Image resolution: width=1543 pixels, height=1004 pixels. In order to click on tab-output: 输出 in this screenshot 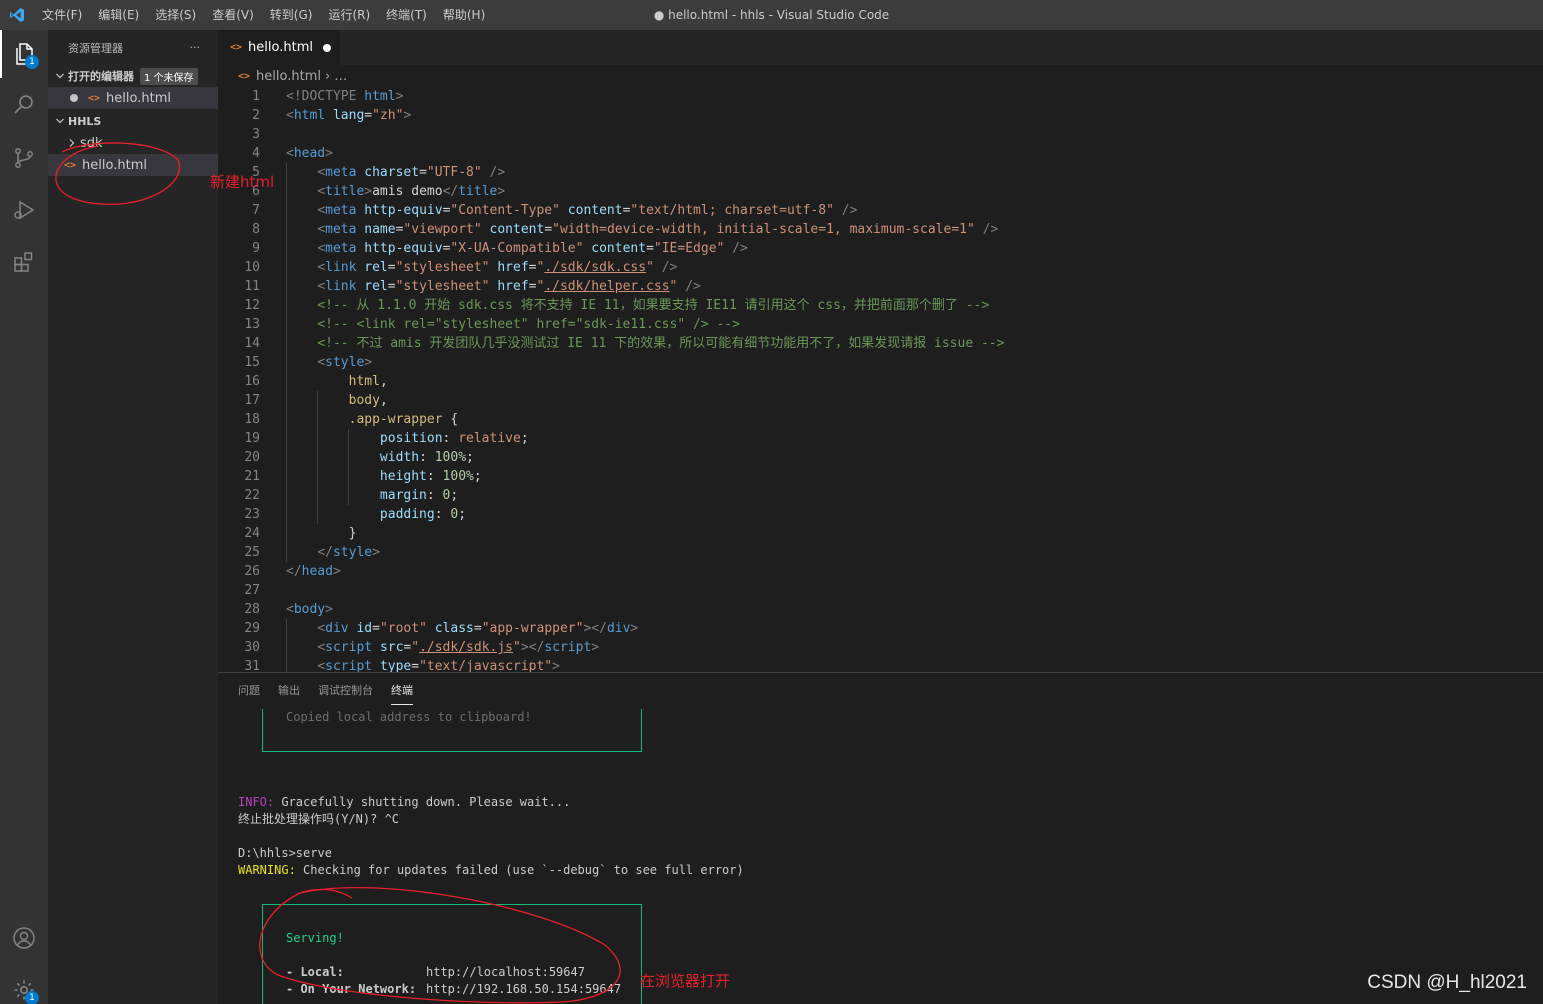, I will do `click(289, 690)`.